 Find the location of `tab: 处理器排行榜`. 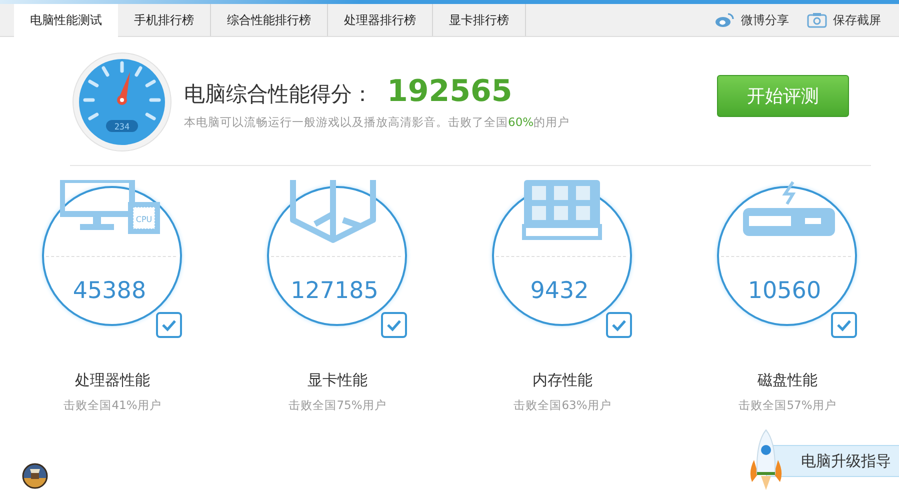

tab: 处理器排行榜 is located at coordinates (380, 20).